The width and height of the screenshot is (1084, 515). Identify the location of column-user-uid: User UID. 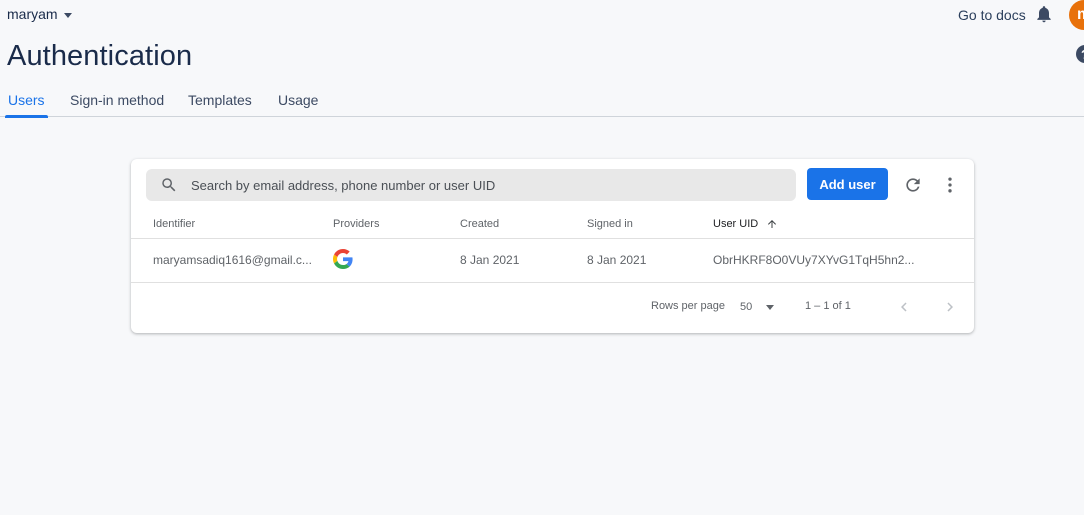
(745, 224).